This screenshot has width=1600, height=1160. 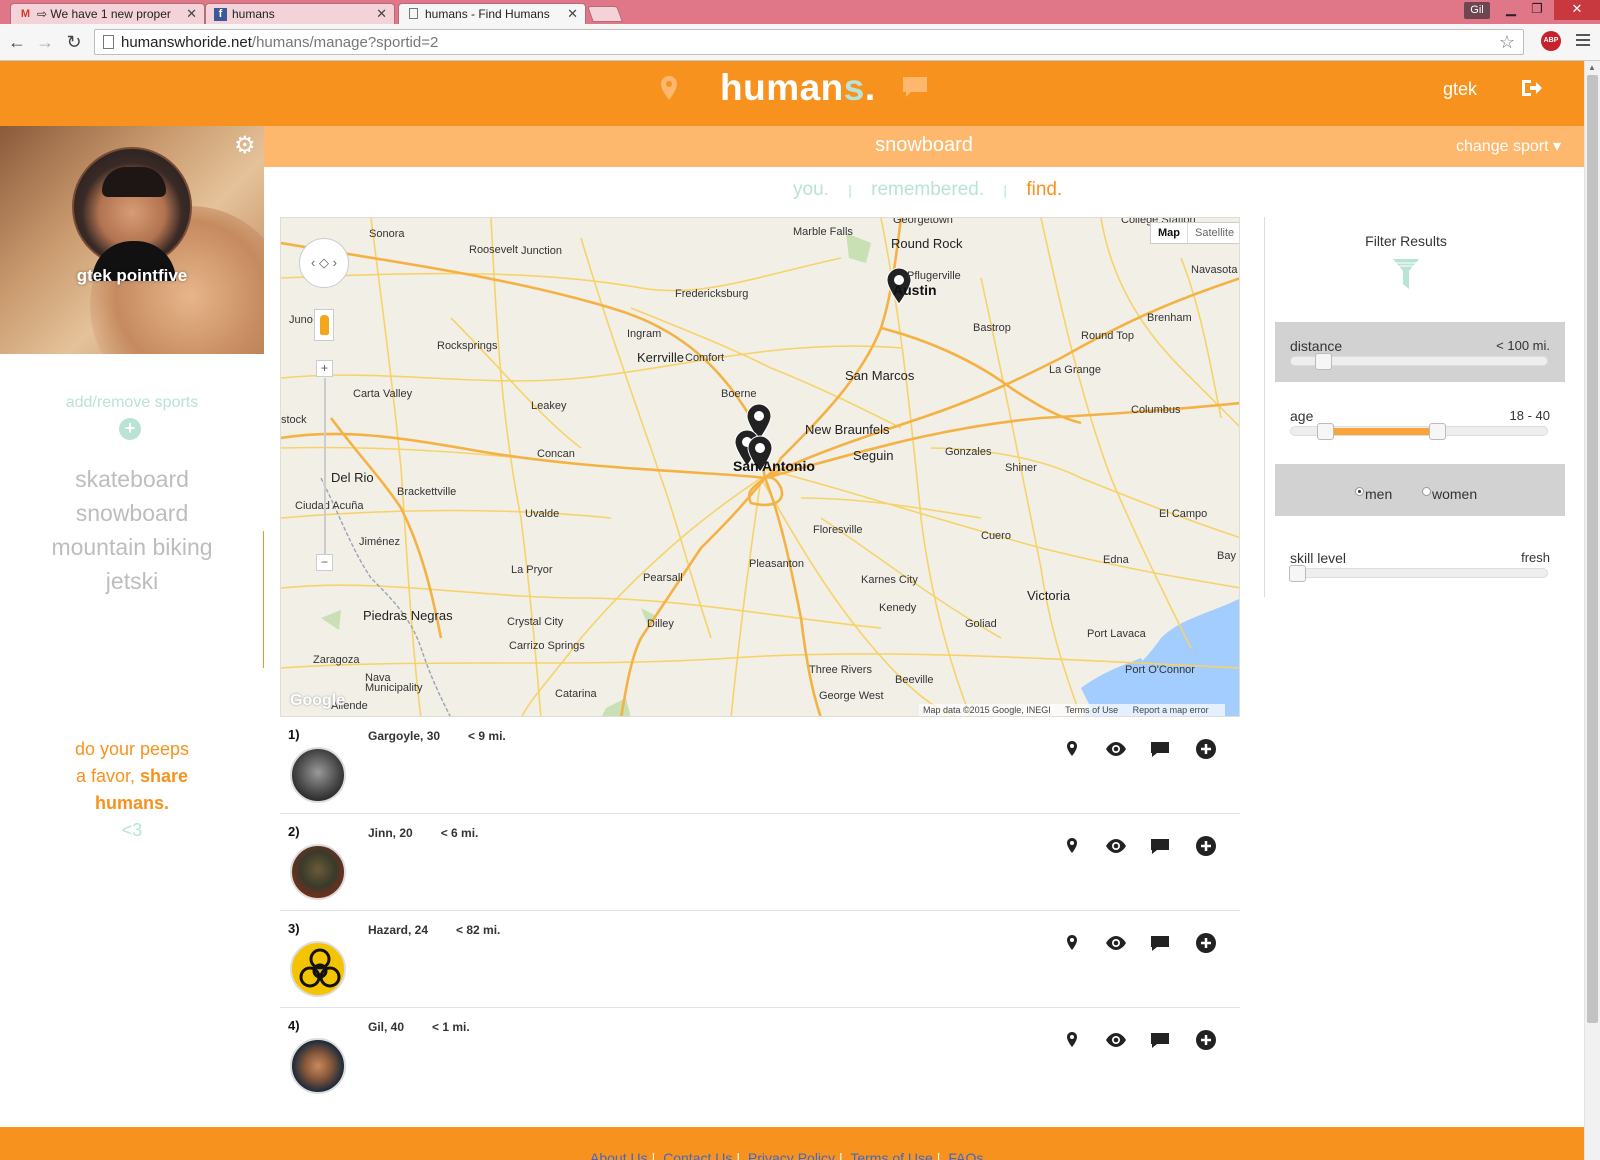 What do you see at coordinates (891, 1155) in the screenshot?
I see `footer-link-terms: Terms of Use` at bounding box center [891, 1155].